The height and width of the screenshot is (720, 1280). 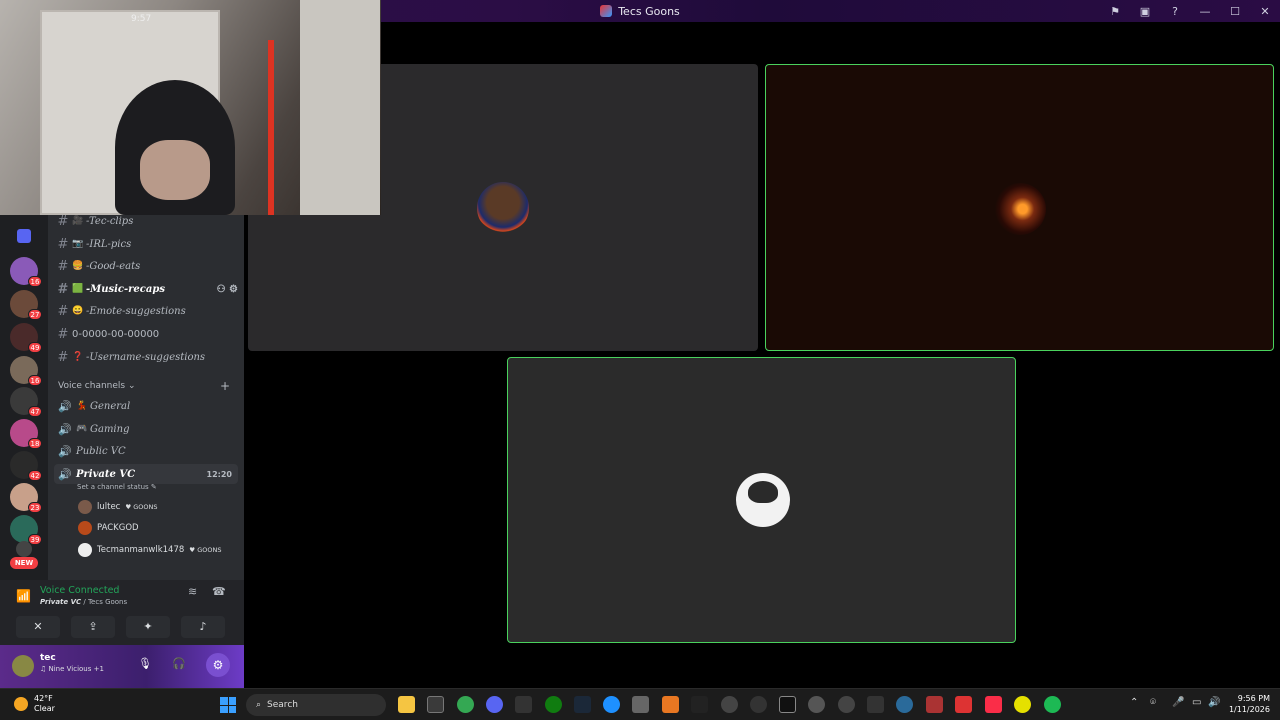 What do you see at coordinates (26, 530) in the screenshot?
I see `server-icon: 39` at bounding box center [26, 530].